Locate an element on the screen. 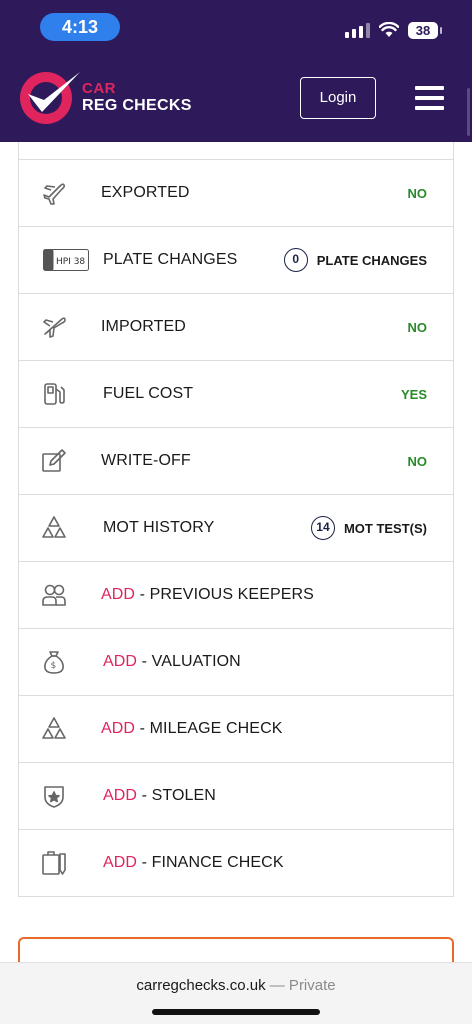 This screenshot has height=1024, width=472. logo-text-car: CAR is located at coordinates (99, 88).